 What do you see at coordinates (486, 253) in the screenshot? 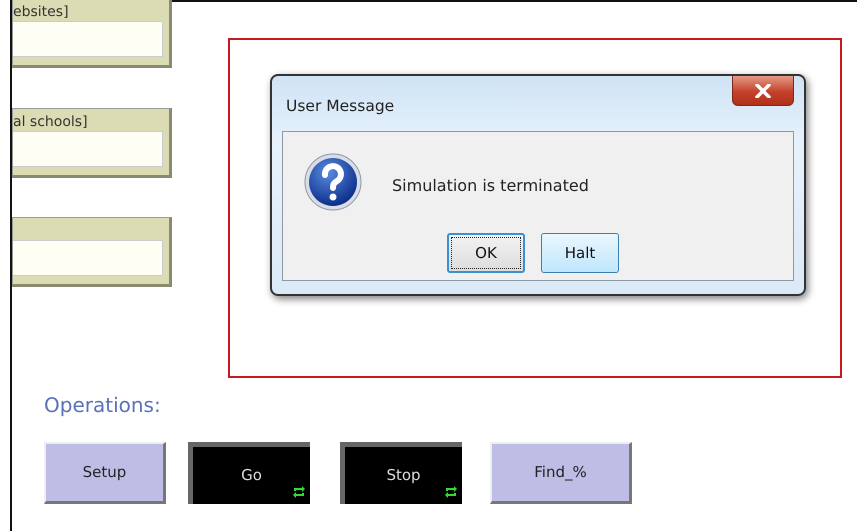
I see `dialog-button: OK` at bounding box center [486, 253].